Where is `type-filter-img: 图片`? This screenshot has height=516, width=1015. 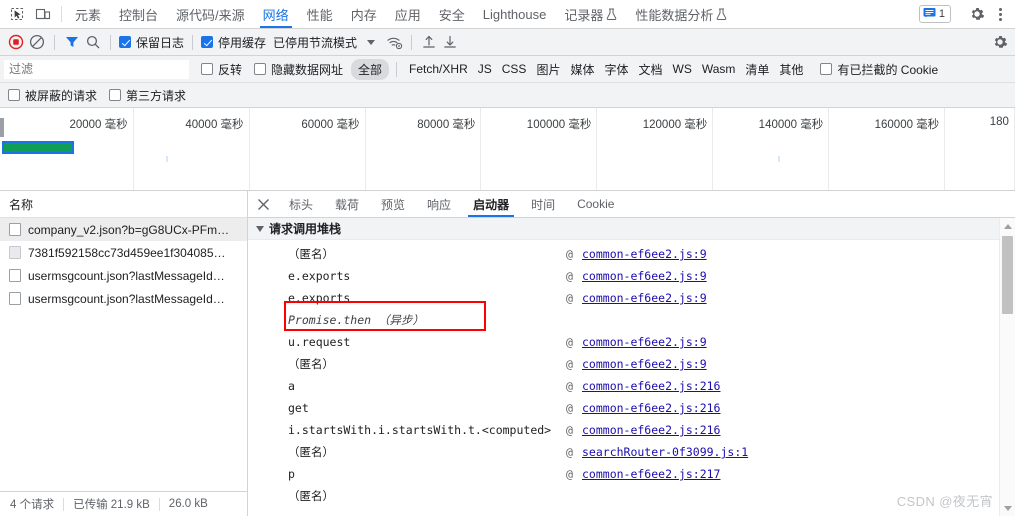
type-filter-img: 图片 is located at coordinates (548, 69).